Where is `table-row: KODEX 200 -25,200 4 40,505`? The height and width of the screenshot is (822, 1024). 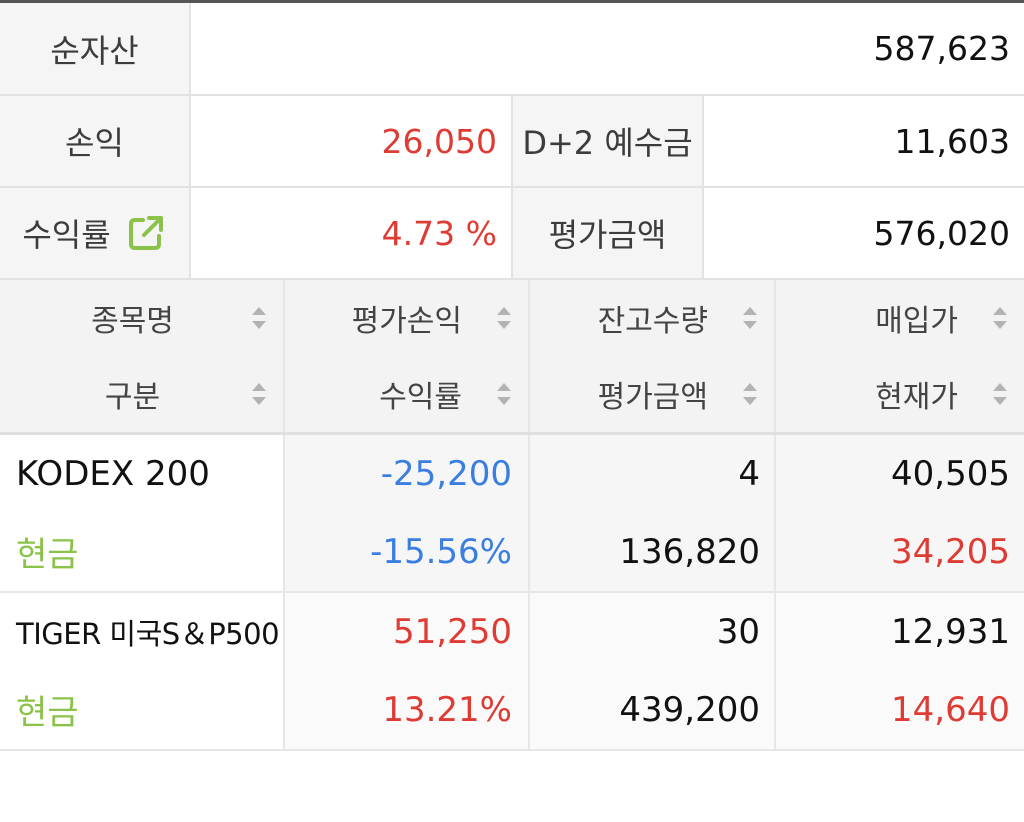
table-row: KODEX 200 -25,200 4 40,505 is located at coordinates (512, 473).